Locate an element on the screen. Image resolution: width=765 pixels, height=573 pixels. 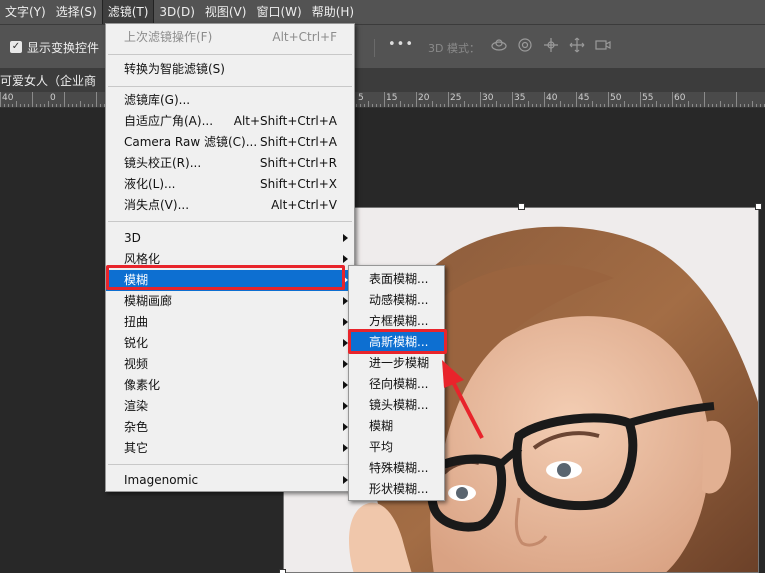
menu-filter: 滤镜(T) is located at coordinates (128, 12).